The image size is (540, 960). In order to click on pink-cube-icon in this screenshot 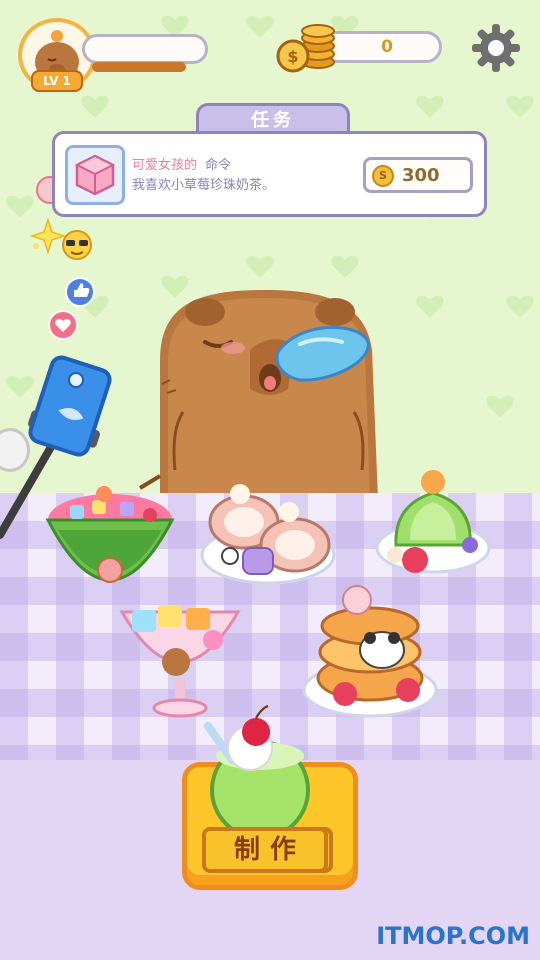, I will do `click(95, 175)`.